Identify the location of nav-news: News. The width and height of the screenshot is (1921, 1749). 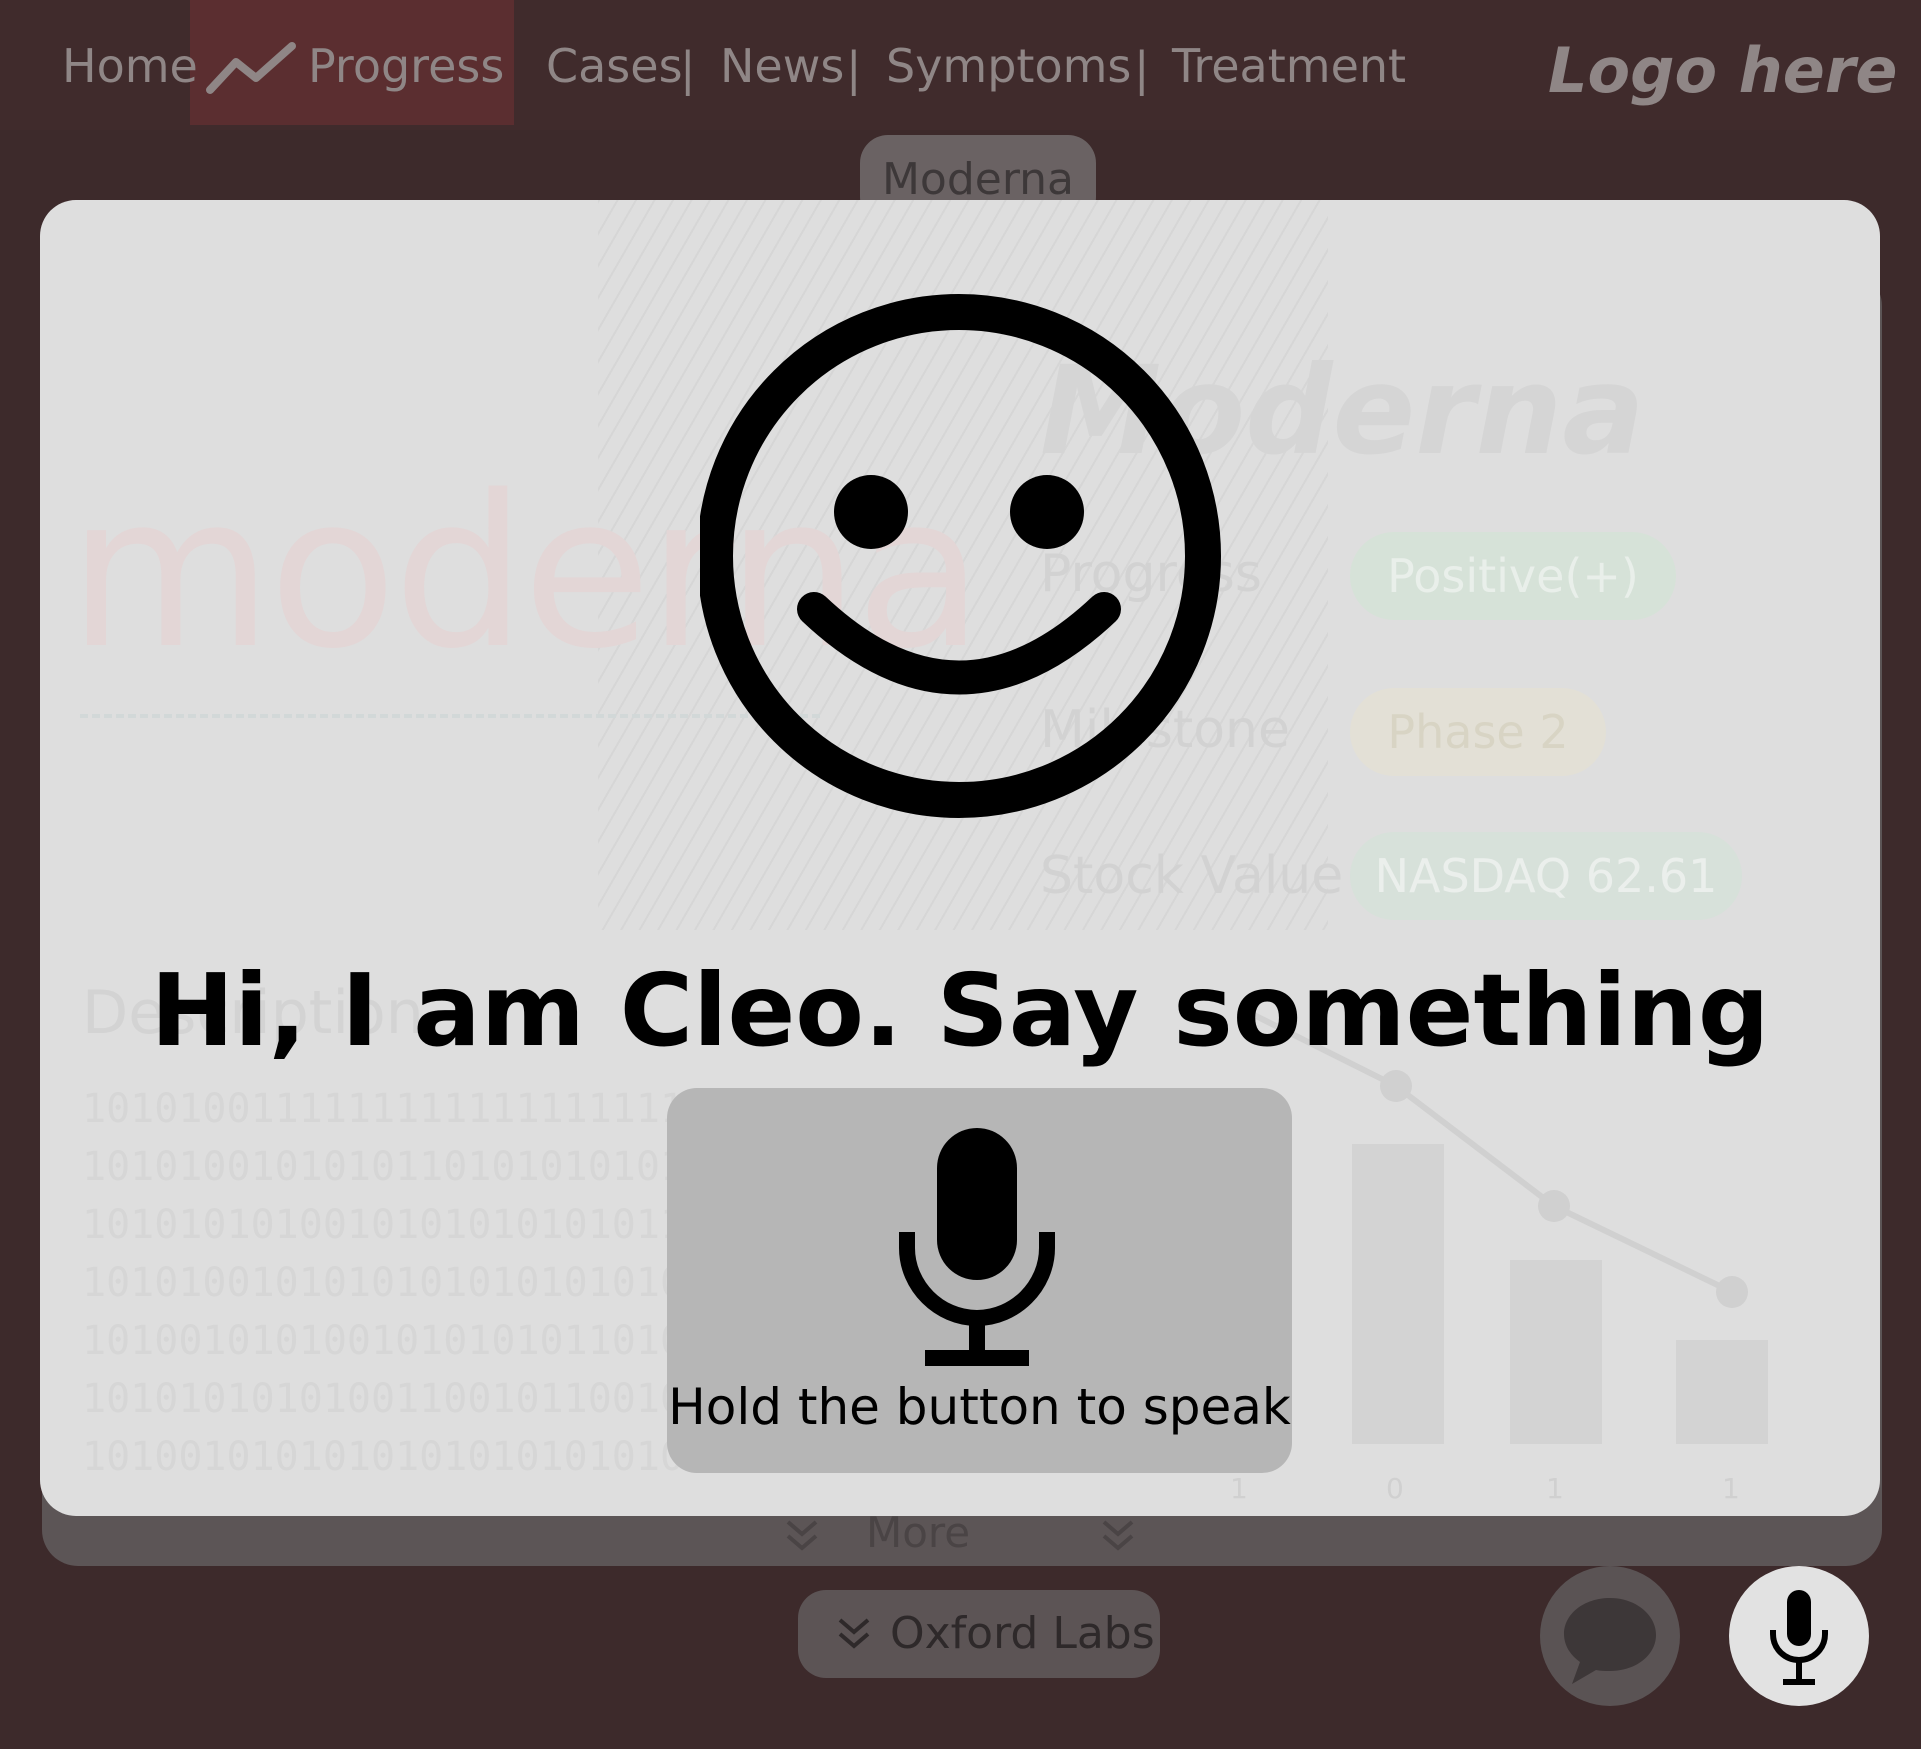
(782, 66).